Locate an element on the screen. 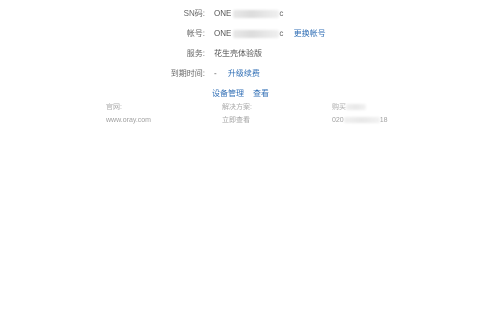 Image resolution: width=480 pixels, height=320 pixels. purchase-header-redacted is located at coordinates (356, 107).